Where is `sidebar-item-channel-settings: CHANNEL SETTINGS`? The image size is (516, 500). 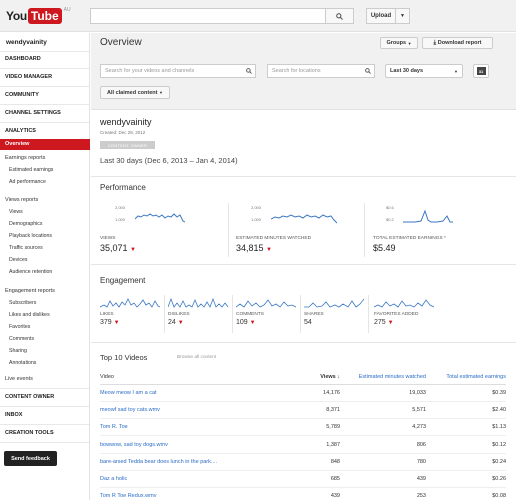
sidebar-item-channel-settings: CHANNEL SETTINGS is located at coordinates (33, 113).